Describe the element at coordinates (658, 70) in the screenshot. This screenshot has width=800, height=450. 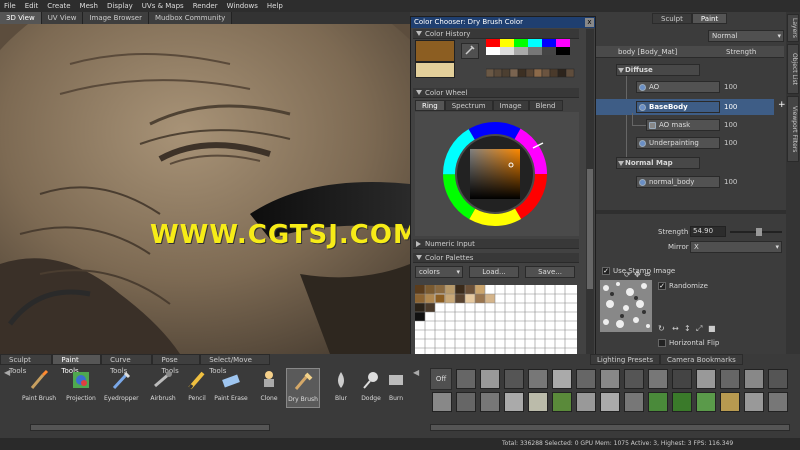
I see `group-diffuse: Diffuse` at that location.